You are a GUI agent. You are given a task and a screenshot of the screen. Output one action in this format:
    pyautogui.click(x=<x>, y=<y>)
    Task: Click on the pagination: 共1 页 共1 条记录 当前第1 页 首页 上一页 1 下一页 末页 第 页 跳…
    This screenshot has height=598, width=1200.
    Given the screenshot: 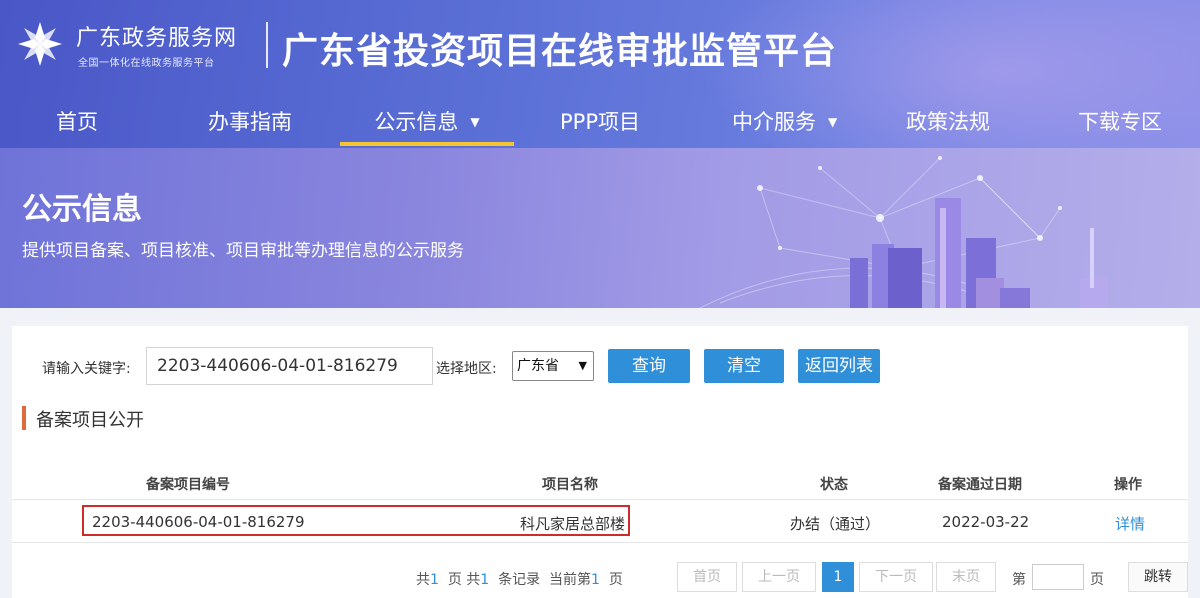 What is the action you would take?
    pyautogui.click(x=600, y=577)
    